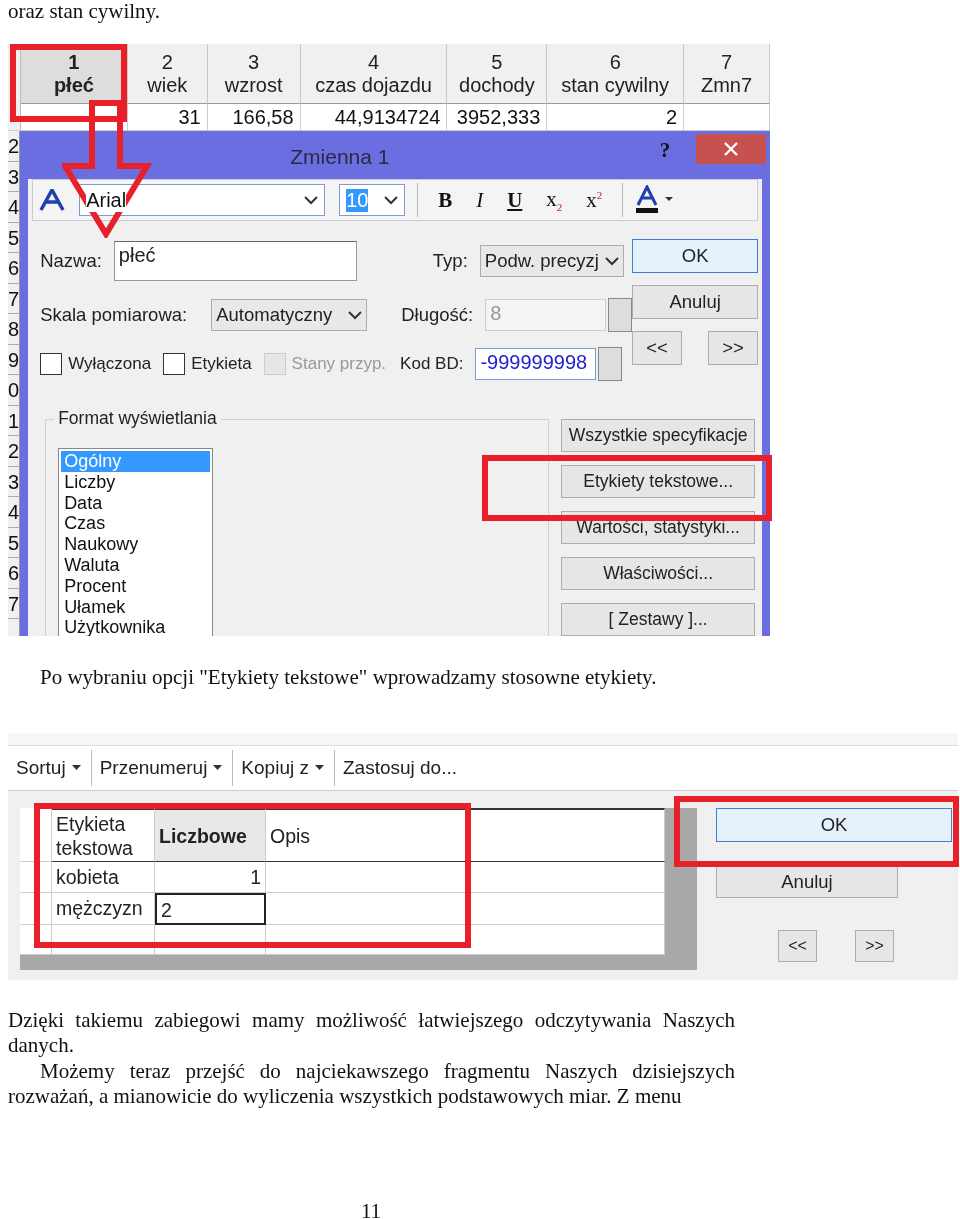 The width and height of the screenshot is (960, 1219). Describe the element at coordinates (616, 74) in the screenshot. I see `column-header: 6 stan cywilny` at that location.